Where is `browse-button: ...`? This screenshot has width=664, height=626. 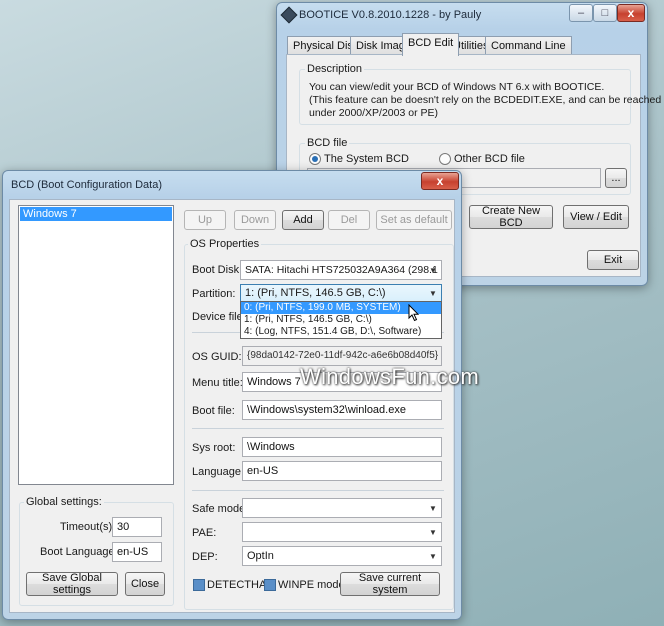
browse-button: ... is located at coordinates (616, 178).